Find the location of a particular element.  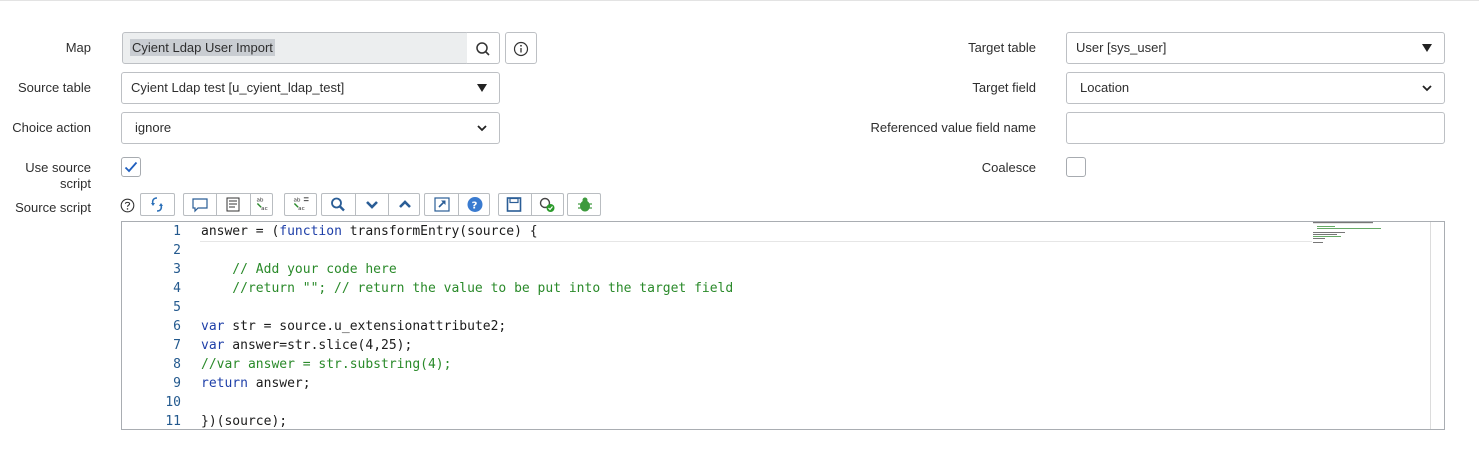

search-next-icon is located at coordinates (372, 204).